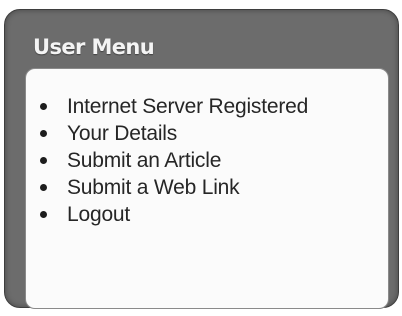 The width and height of the screenshot is (402, 316). Describe the element at coordinates (174, 214) in the screenshot. I see `menu-item-logout: Logout` at that location.